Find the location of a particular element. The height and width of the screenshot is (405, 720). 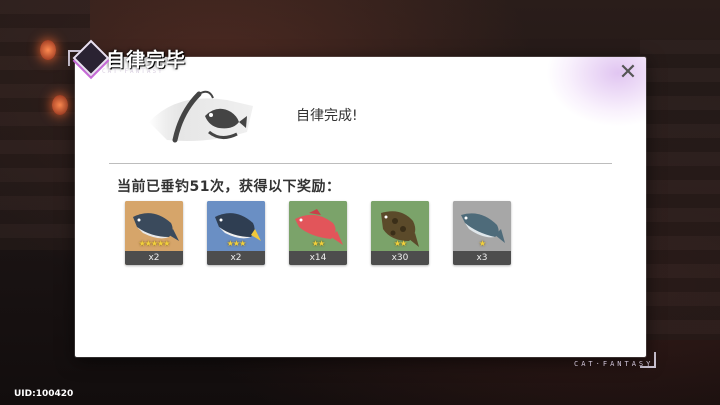

rarity-stars: ★★★ is located at coordinates (236, 243).